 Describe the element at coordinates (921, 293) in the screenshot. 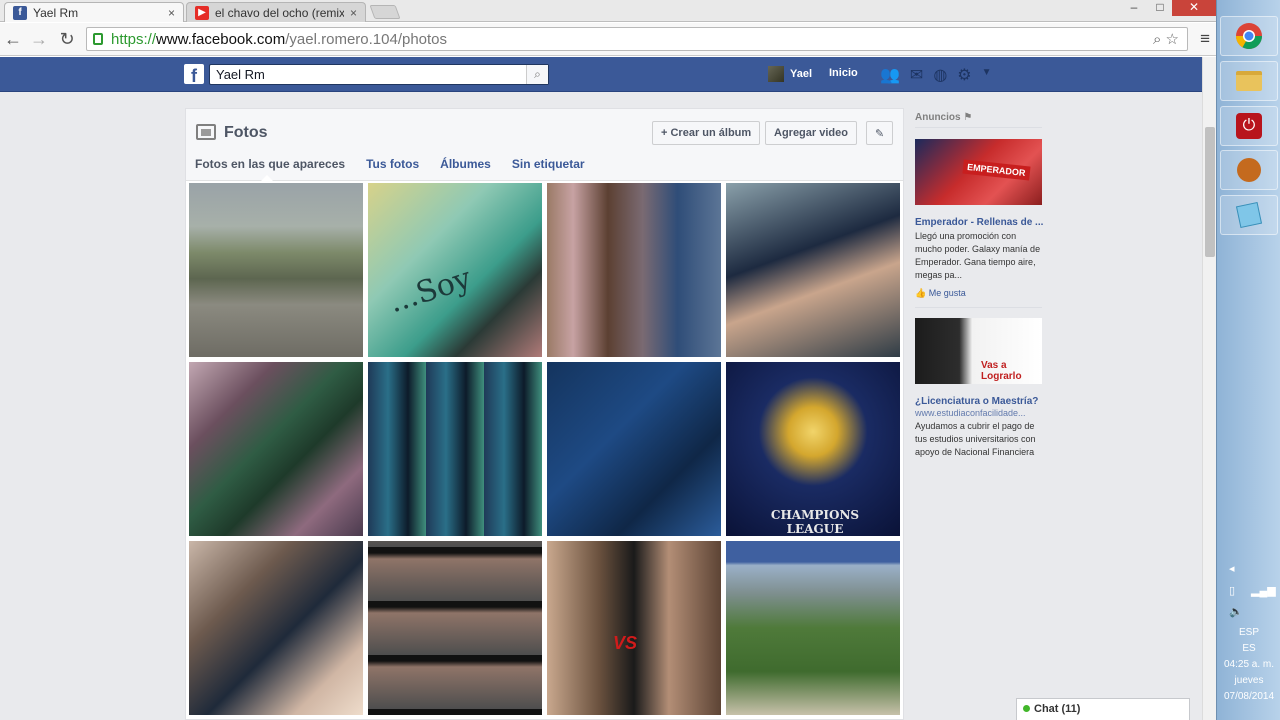

I see `thumbs-up-icon: 👍` at that location.